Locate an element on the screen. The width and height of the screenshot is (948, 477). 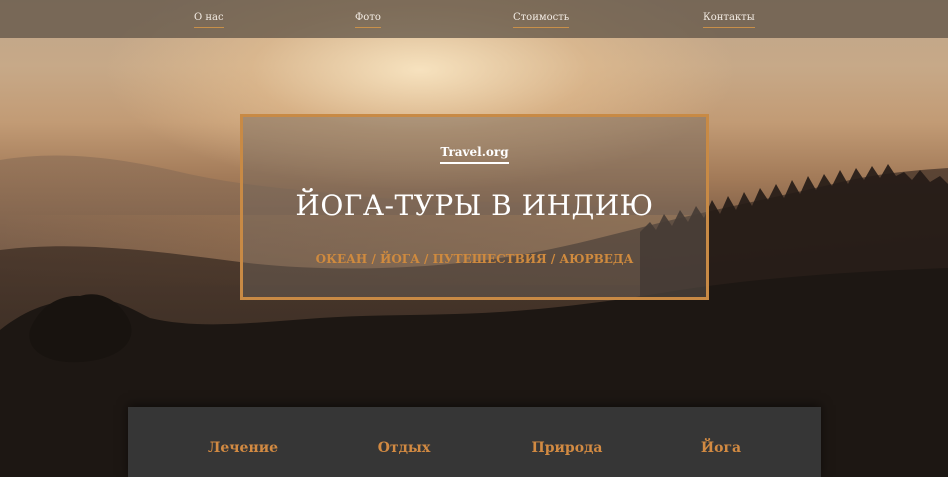
brand-logo: Travel.org is located at coordinates (474, 154).